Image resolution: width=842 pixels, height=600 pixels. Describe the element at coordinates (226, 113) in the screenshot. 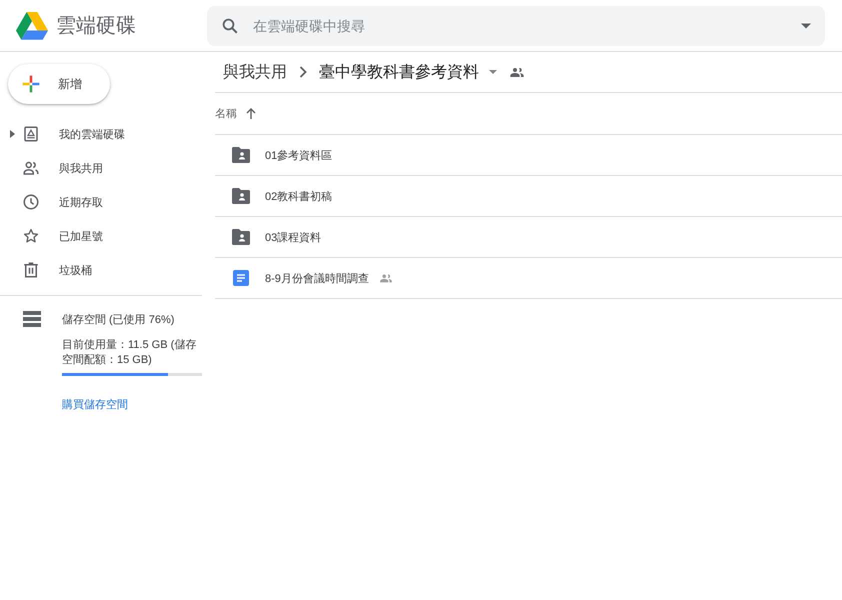

I see `sort-column-header: 名稱` at that location.